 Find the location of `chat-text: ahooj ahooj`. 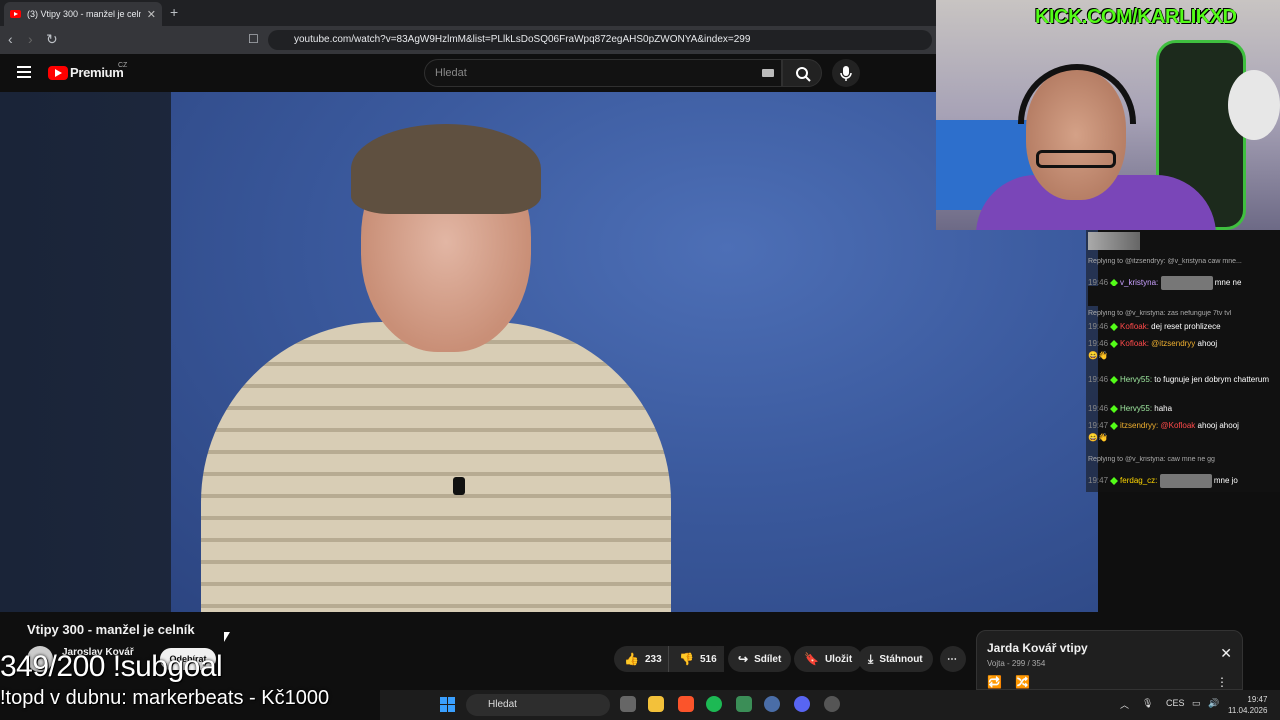

chat-text: ahooj ahooj is located at coordinates (1218, 425).